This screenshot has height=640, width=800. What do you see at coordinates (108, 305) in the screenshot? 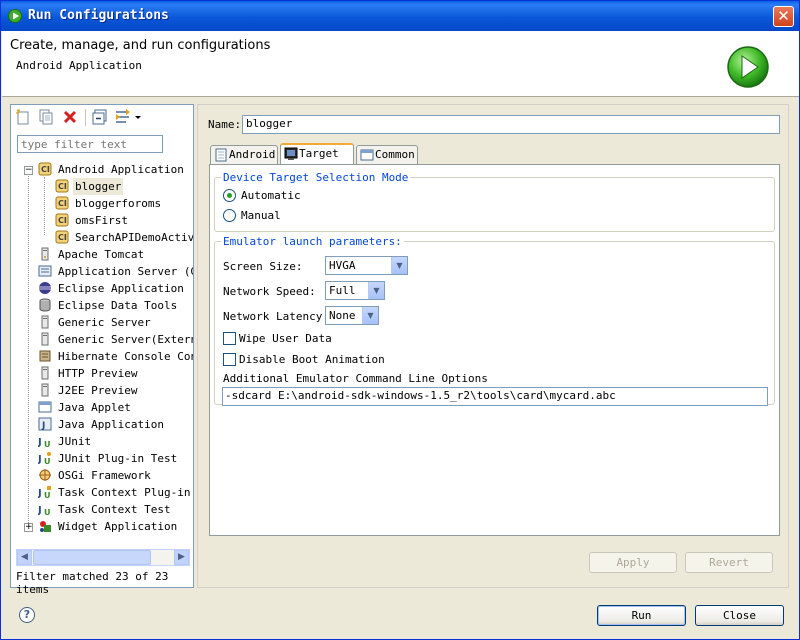
I see `tree-item-eclipse-data-tools: Eclipse Data Tools` at bounding box center [108, 305].